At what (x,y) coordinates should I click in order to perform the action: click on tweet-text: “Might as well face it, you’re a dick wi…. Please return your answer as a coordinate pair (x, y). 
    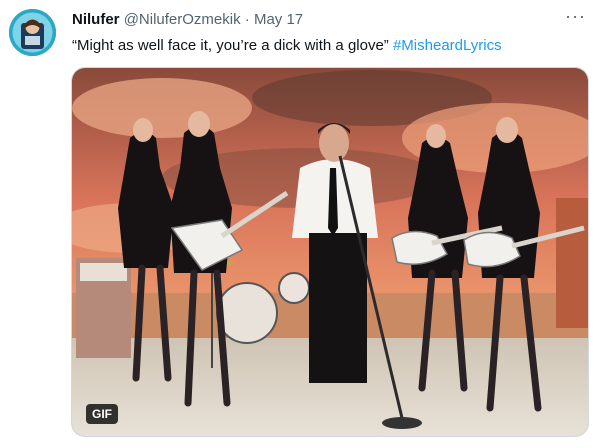
    Looking at the image, I should click on (287, 46).